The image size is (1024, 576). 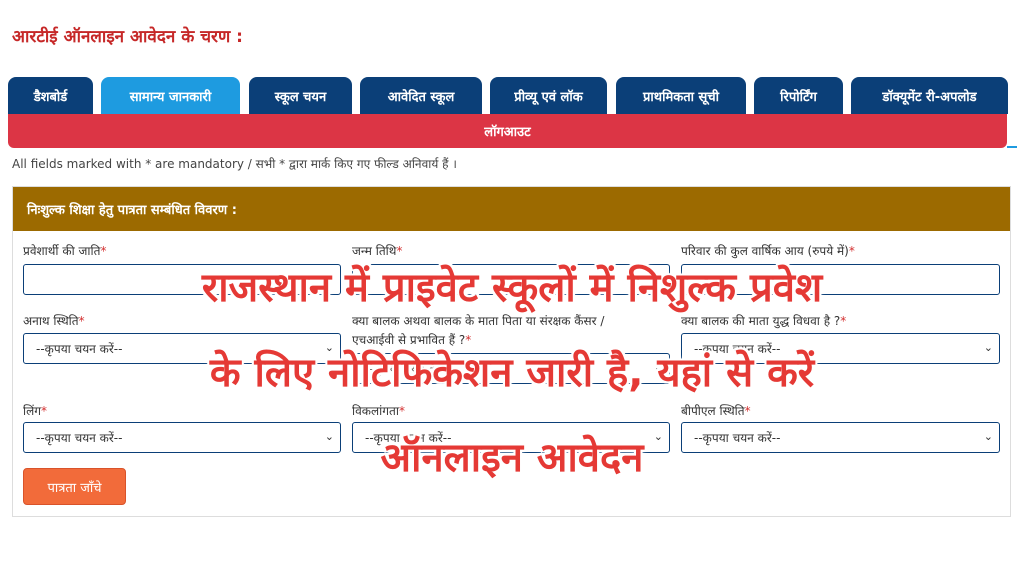 I want to click on tab-reporting: रिपोर्टिंग, so click(x=798, y=95).